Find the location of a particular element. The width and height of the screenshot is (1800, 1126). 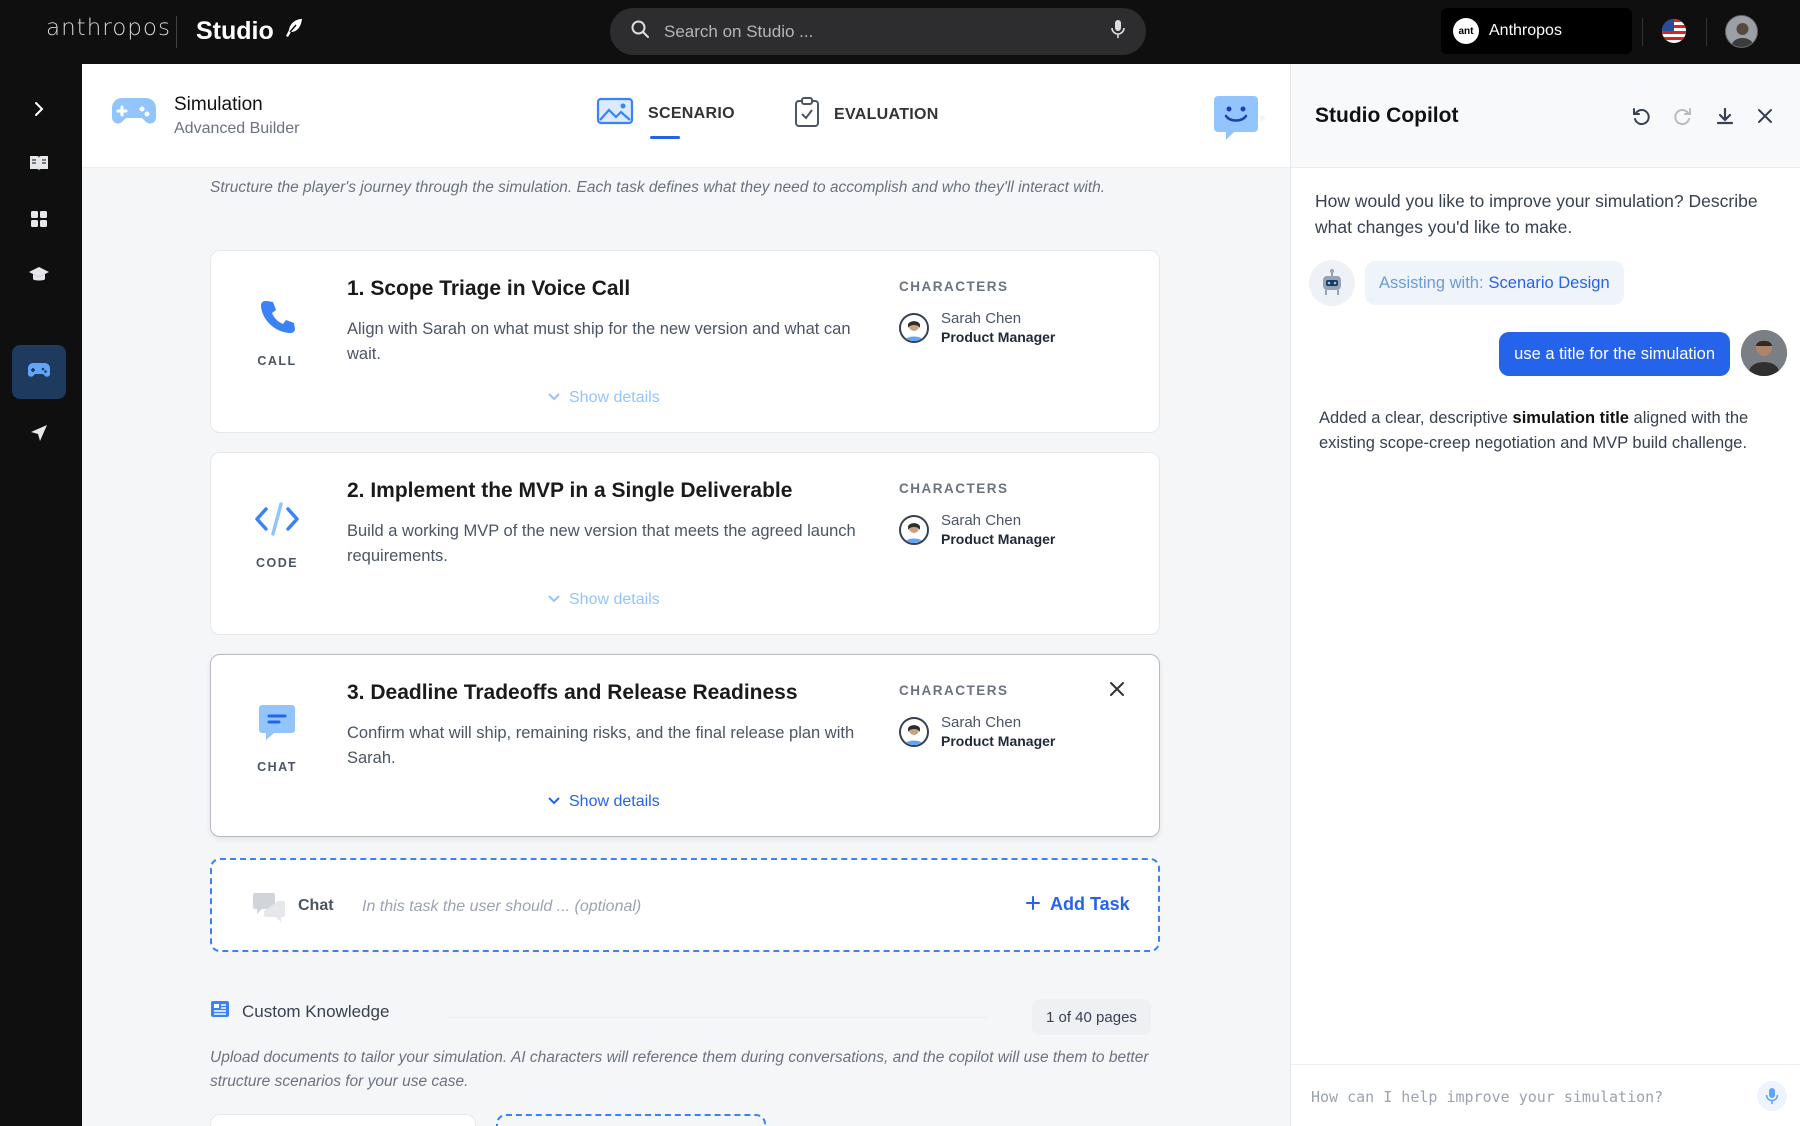

user-message: use a title for the simulation is located at coordinates (1614, 354).